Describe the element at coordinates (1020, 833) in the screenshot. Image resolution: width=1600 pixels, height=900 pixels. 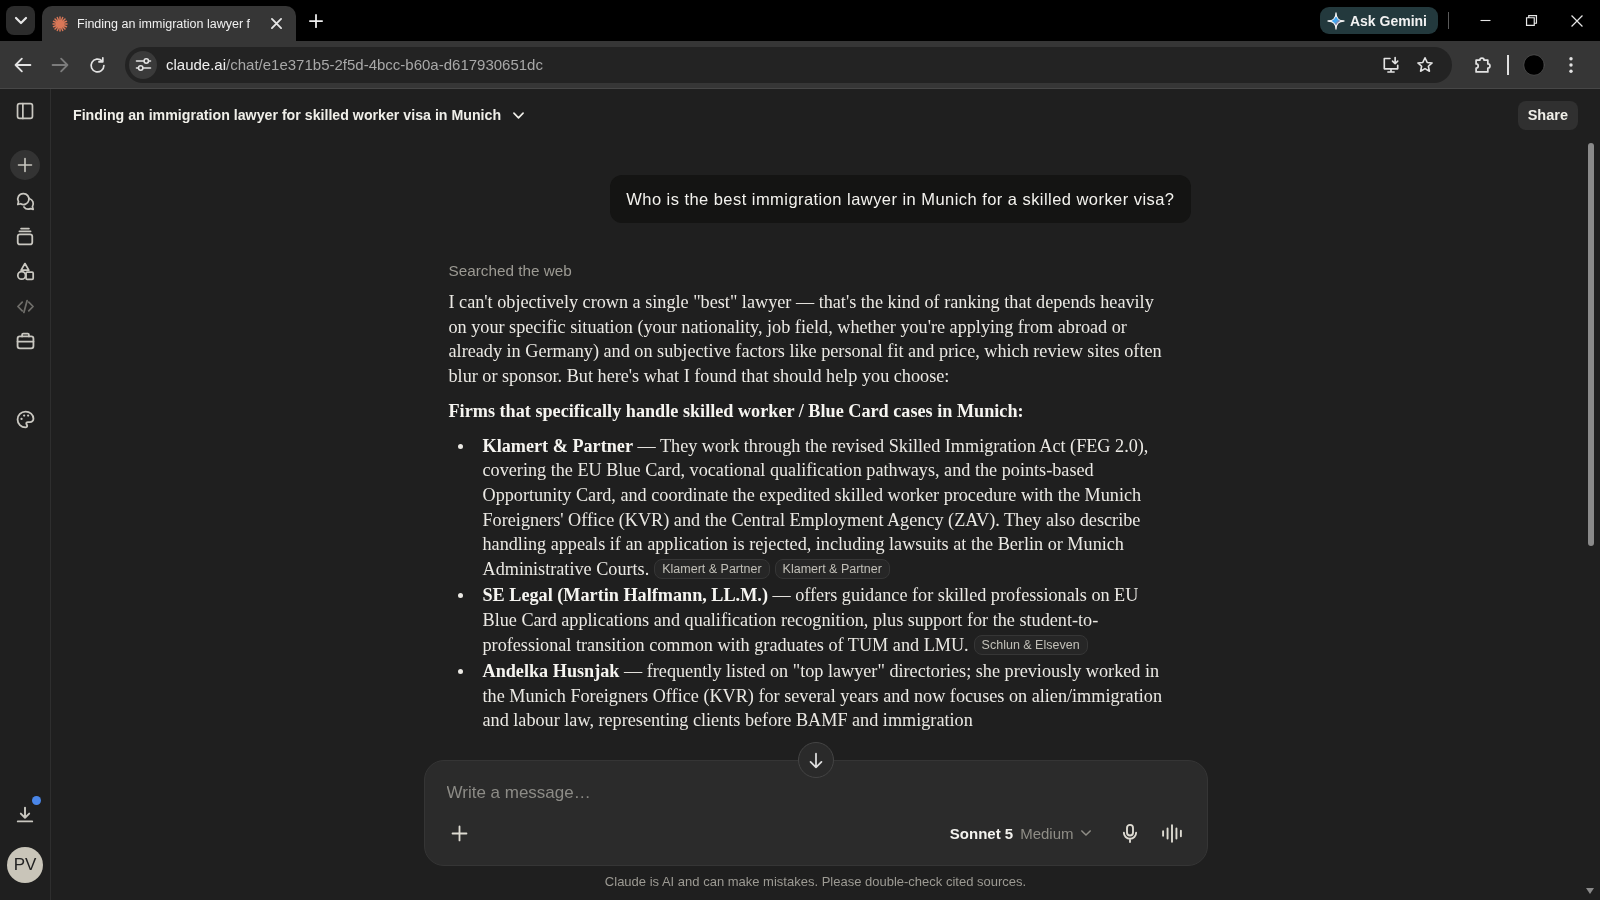
I see `model-selector: Sonnet 5 Medium` at that location.